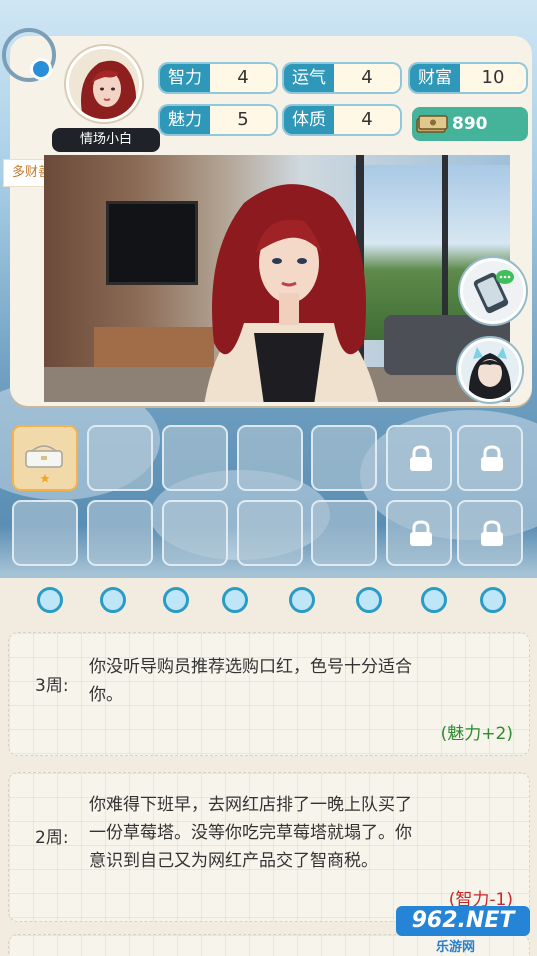  I want to click on stat-label: 智力, so click(185, 78).